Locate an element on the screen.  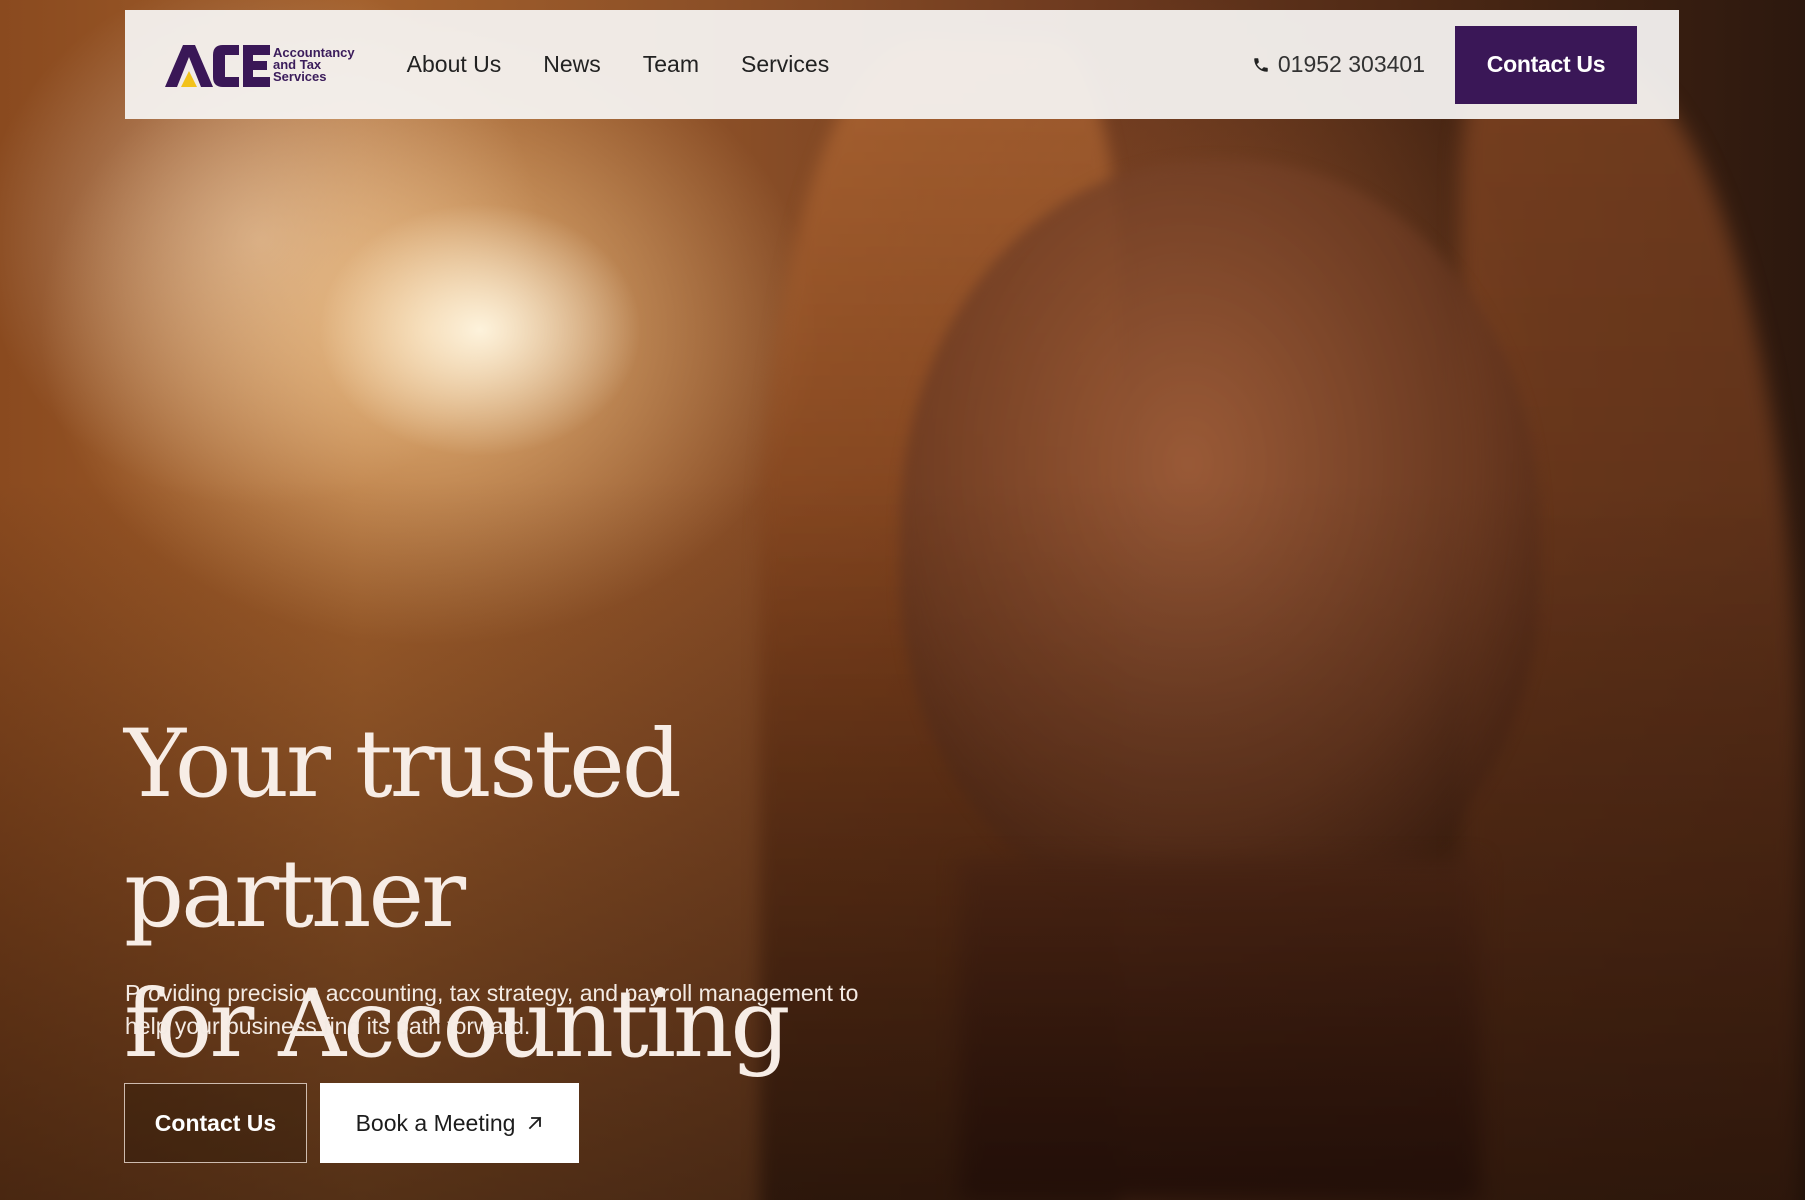
logo-text-line: Services is located at coordinates (300, 76).